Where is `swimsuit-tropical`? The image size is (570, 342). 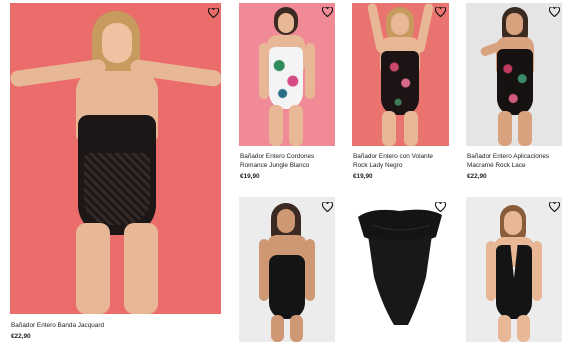
swimsuit-tropical is located at coordinates (286, 78).